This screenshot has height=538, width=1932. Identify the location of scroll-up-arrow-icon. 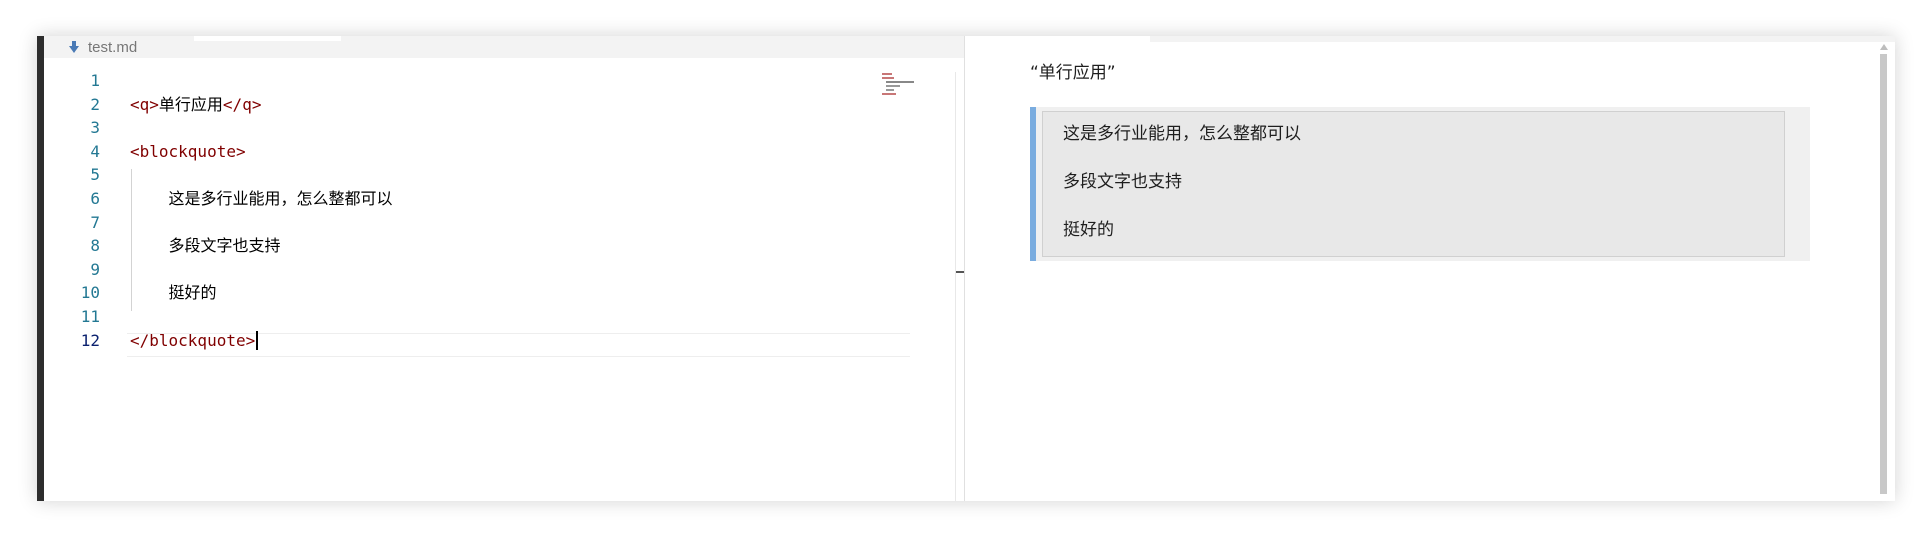
(1884, 47).